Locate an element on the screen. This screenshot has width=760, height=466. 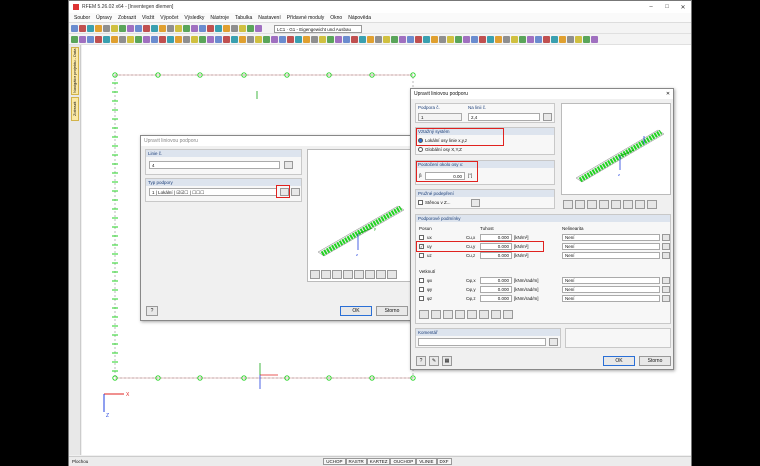
tab-navigator-display: Zobrazit is located at coordinates (75, 109).